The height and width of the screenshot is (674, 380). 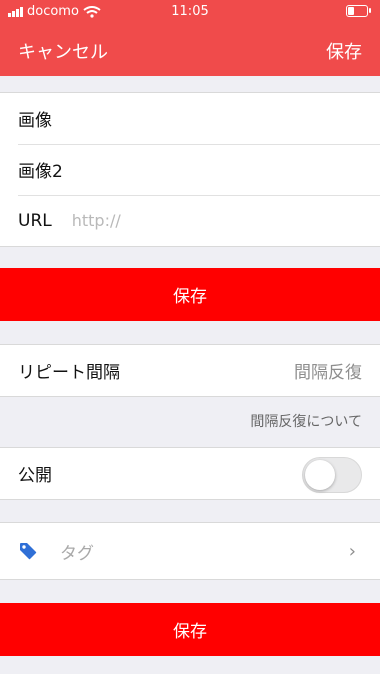 I want to click on image-row: 画像, so click(x=190, y=118).